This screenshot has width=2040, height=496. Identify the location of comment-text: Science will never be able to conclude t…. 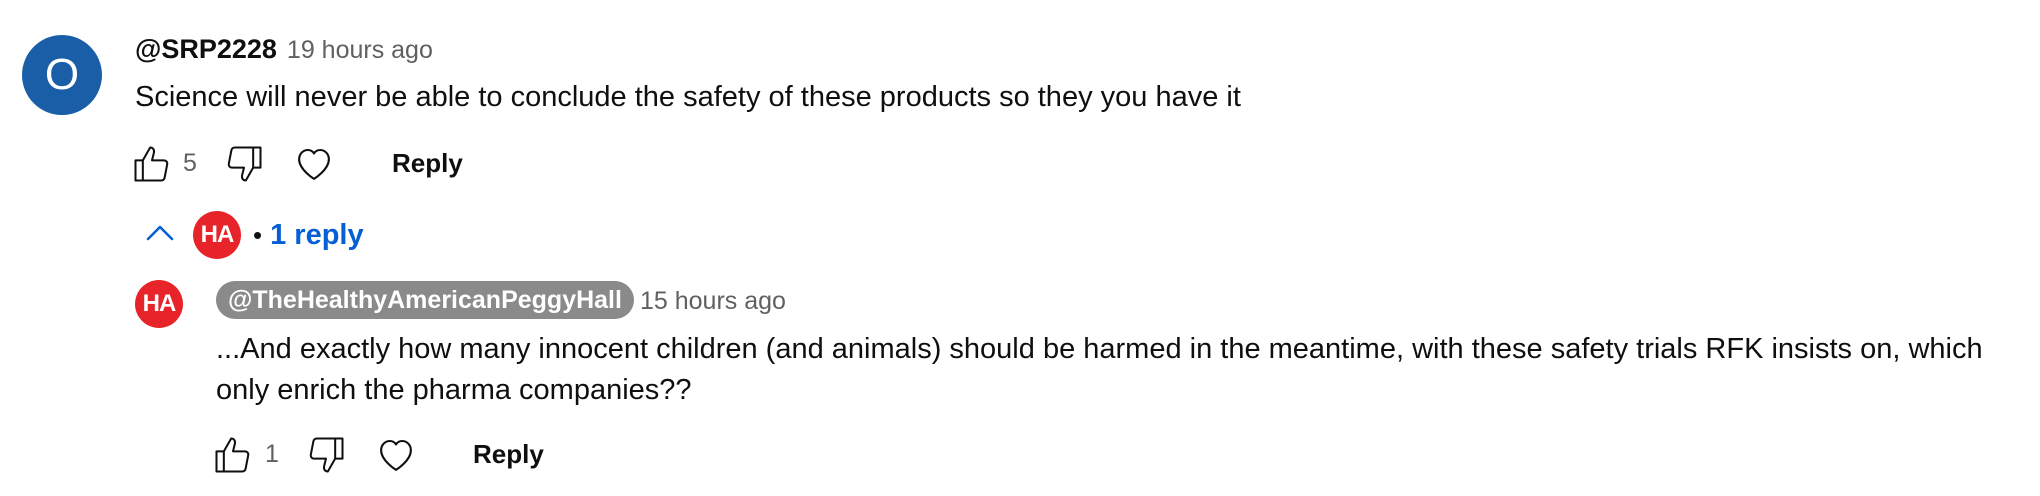
(688, 97).